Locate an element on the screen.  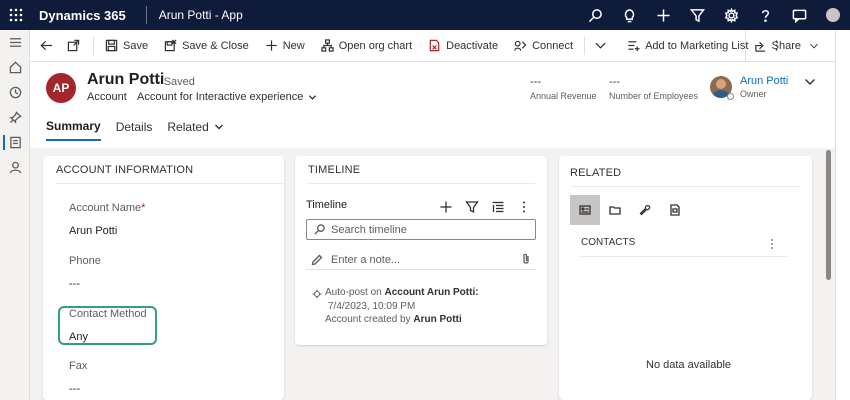
brand-divider is located at coordinates (146, 15).